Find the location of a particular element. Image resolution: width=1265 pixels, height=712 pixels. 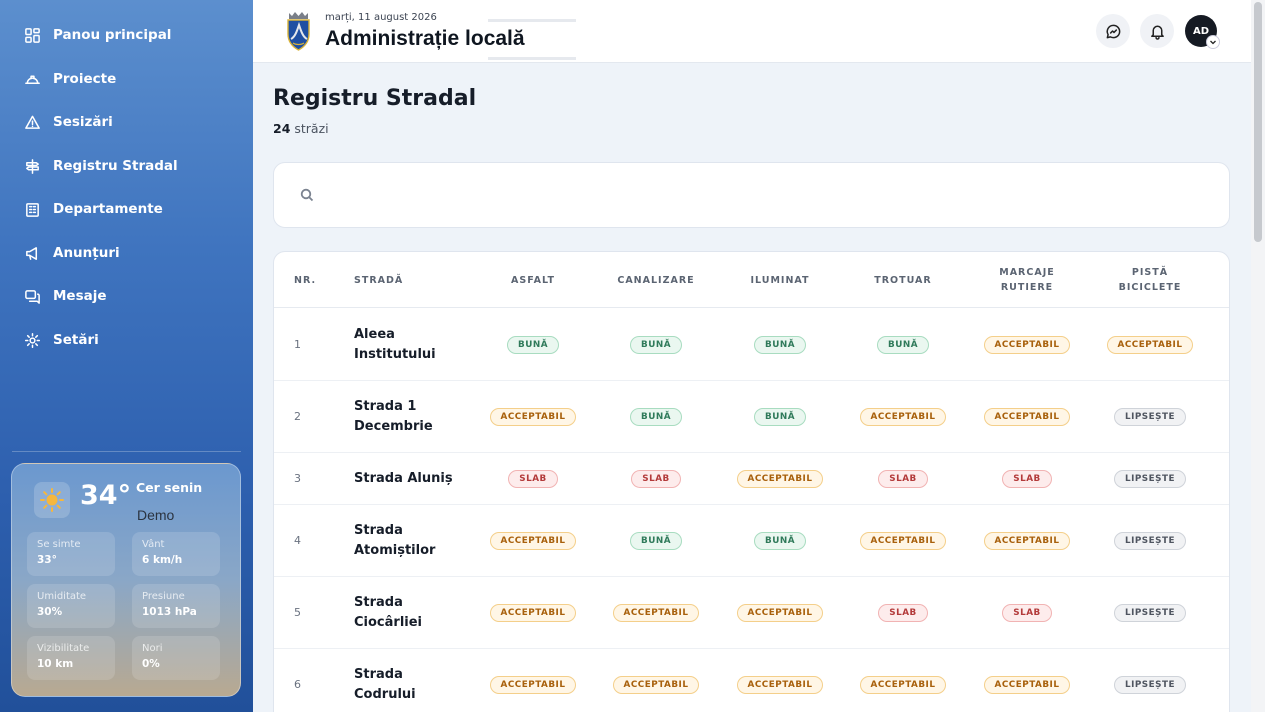

sun-icon is located at coordinates (52, 500).